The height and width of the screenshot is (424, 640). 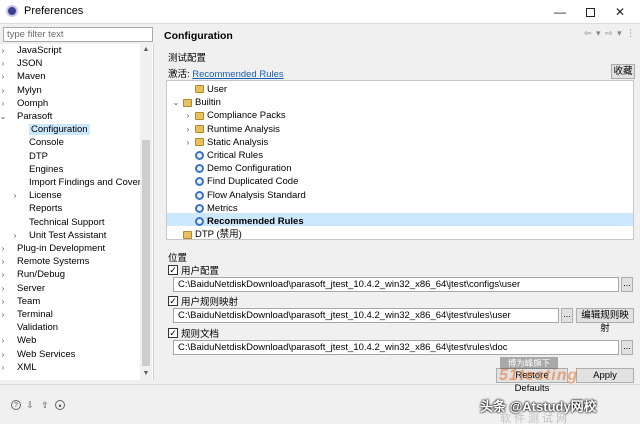 I want to click on close-button: ✕, so click(x=620, y=12).